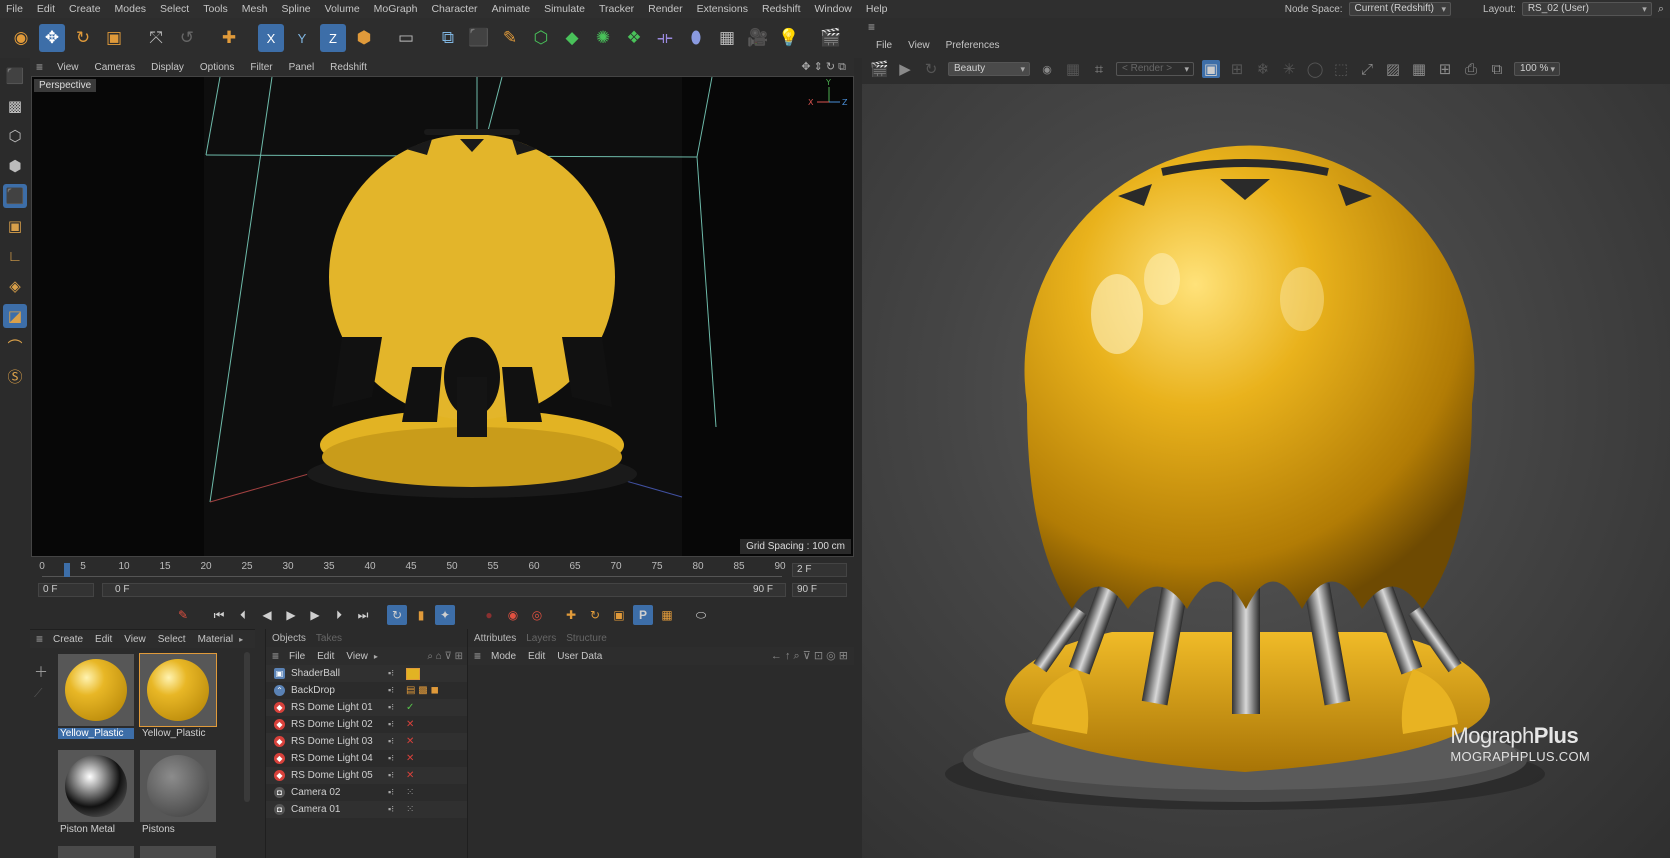 This screenshot has width=1670, height=858. What do you see at coordinates (21, 38) in the screenshot?
I see `live-selection-icon: ◉` at bounding box center [21, 38].